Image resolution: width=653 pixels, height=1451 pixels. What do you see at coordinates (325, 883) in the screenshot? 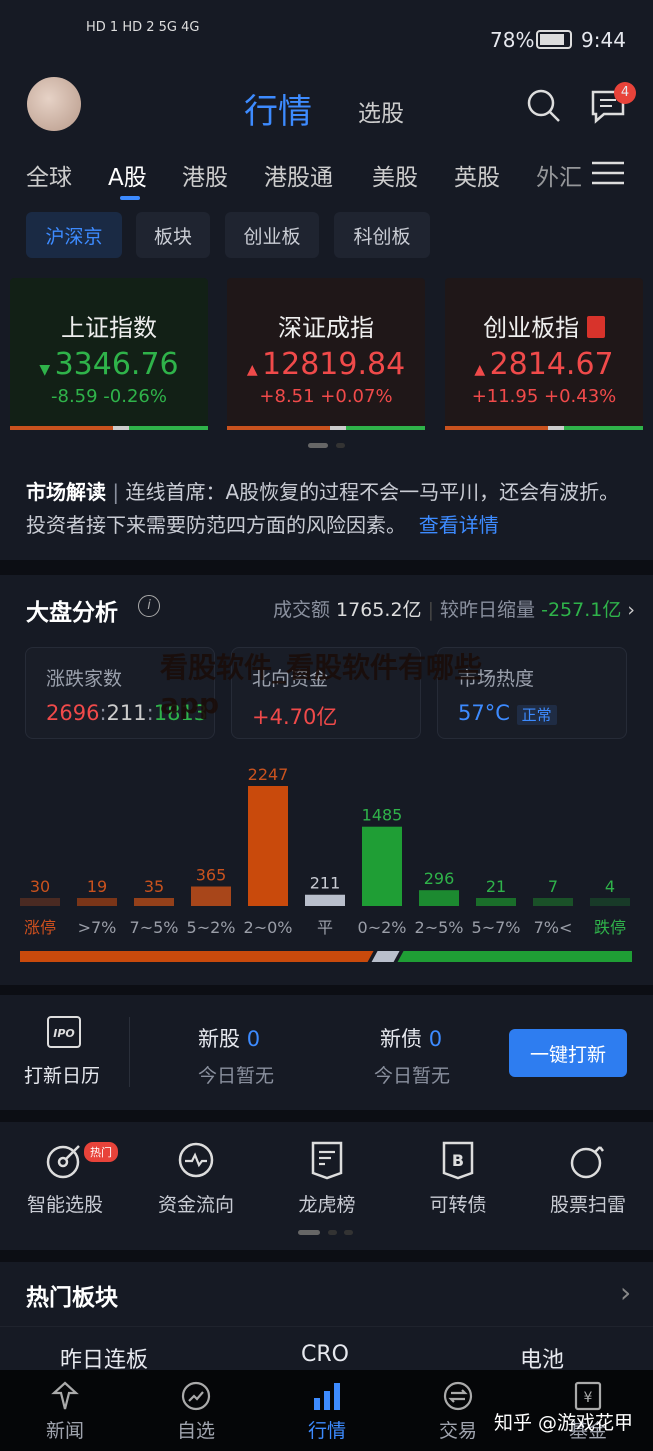
I see `bar-value: 211` at bounding box center [325, 883].